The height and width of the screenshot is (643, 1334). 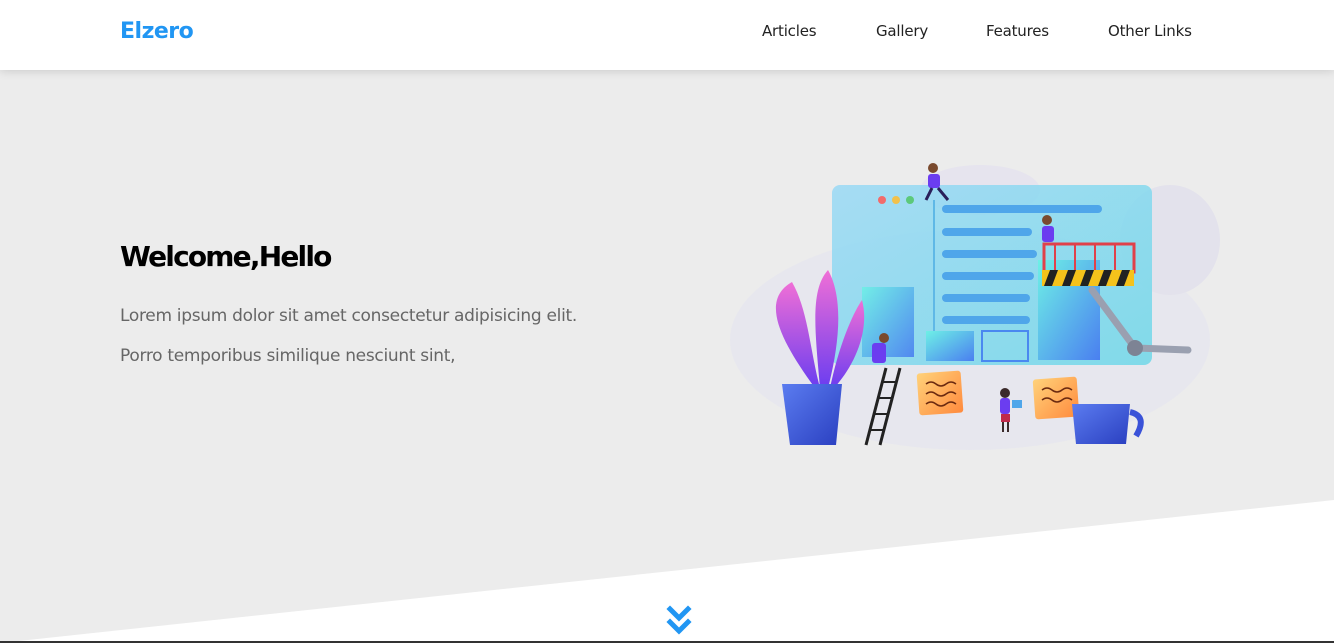 I want to click on nav-link-features: Features, so click(x=1017, y=31).